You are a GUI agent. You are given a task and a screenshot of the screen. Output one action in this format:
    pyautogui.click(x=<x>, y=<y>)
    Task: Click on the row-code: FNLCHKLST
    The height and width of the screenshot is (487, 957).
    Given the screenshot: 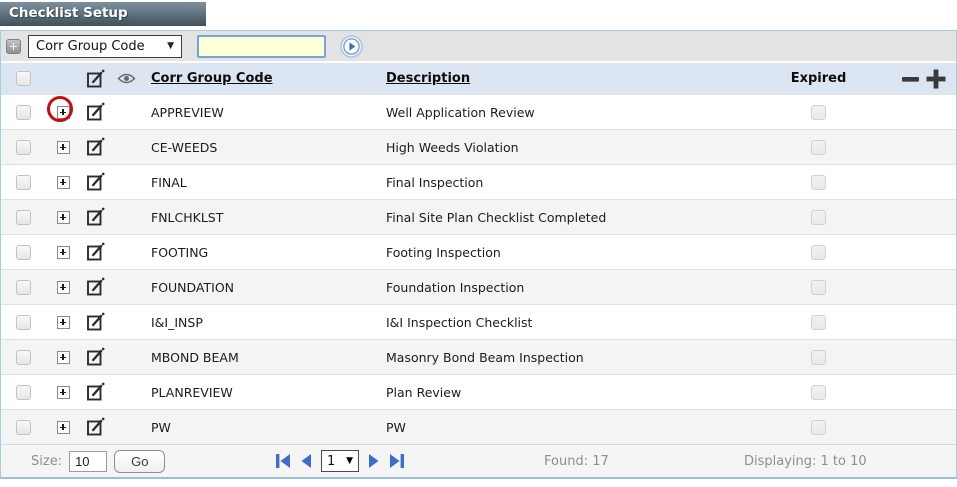 What is the action you would take?
    pyautogui.click(x=187, y=217)
    